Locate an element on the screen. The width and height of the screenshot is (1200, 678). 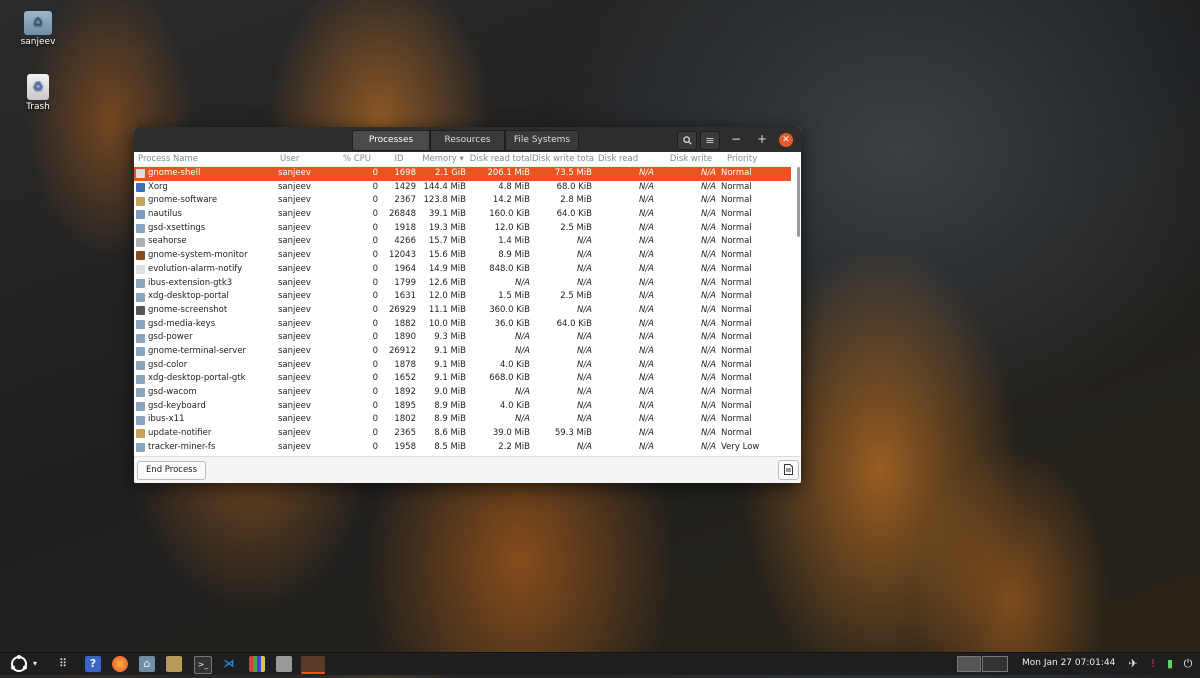
cell-process-name: xdg-desktop-portal-gtk is located at coordinates (206, 379).